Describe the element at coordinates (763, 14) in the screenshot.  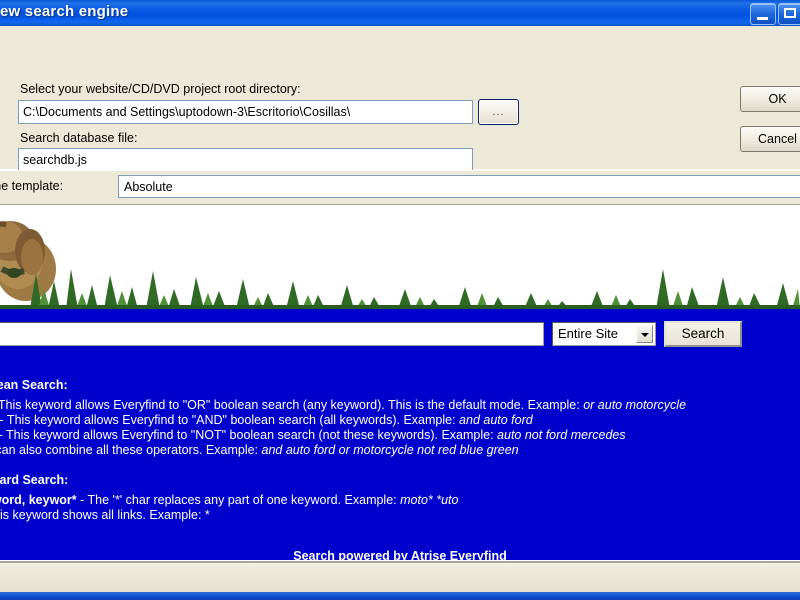
I see `minimize-button` at that location.